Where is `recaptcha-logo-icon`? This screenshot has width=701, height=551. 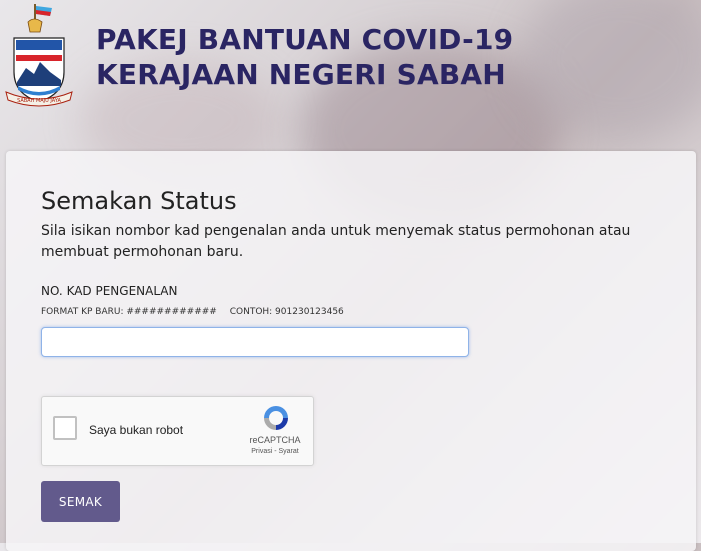
recaptcha-logo-icon is located at coordinates (276, 418).